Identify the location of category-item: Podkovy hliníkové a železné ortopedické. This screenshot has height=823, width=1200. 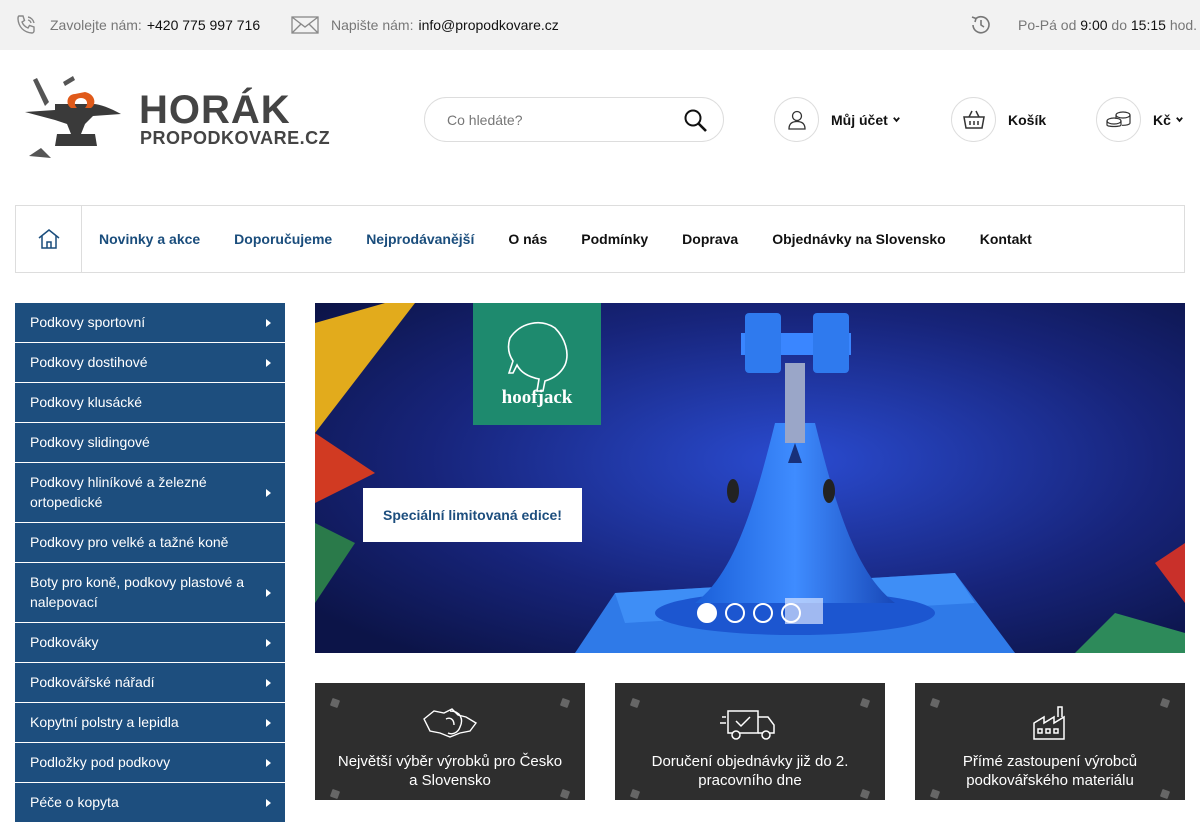
(150, 493).